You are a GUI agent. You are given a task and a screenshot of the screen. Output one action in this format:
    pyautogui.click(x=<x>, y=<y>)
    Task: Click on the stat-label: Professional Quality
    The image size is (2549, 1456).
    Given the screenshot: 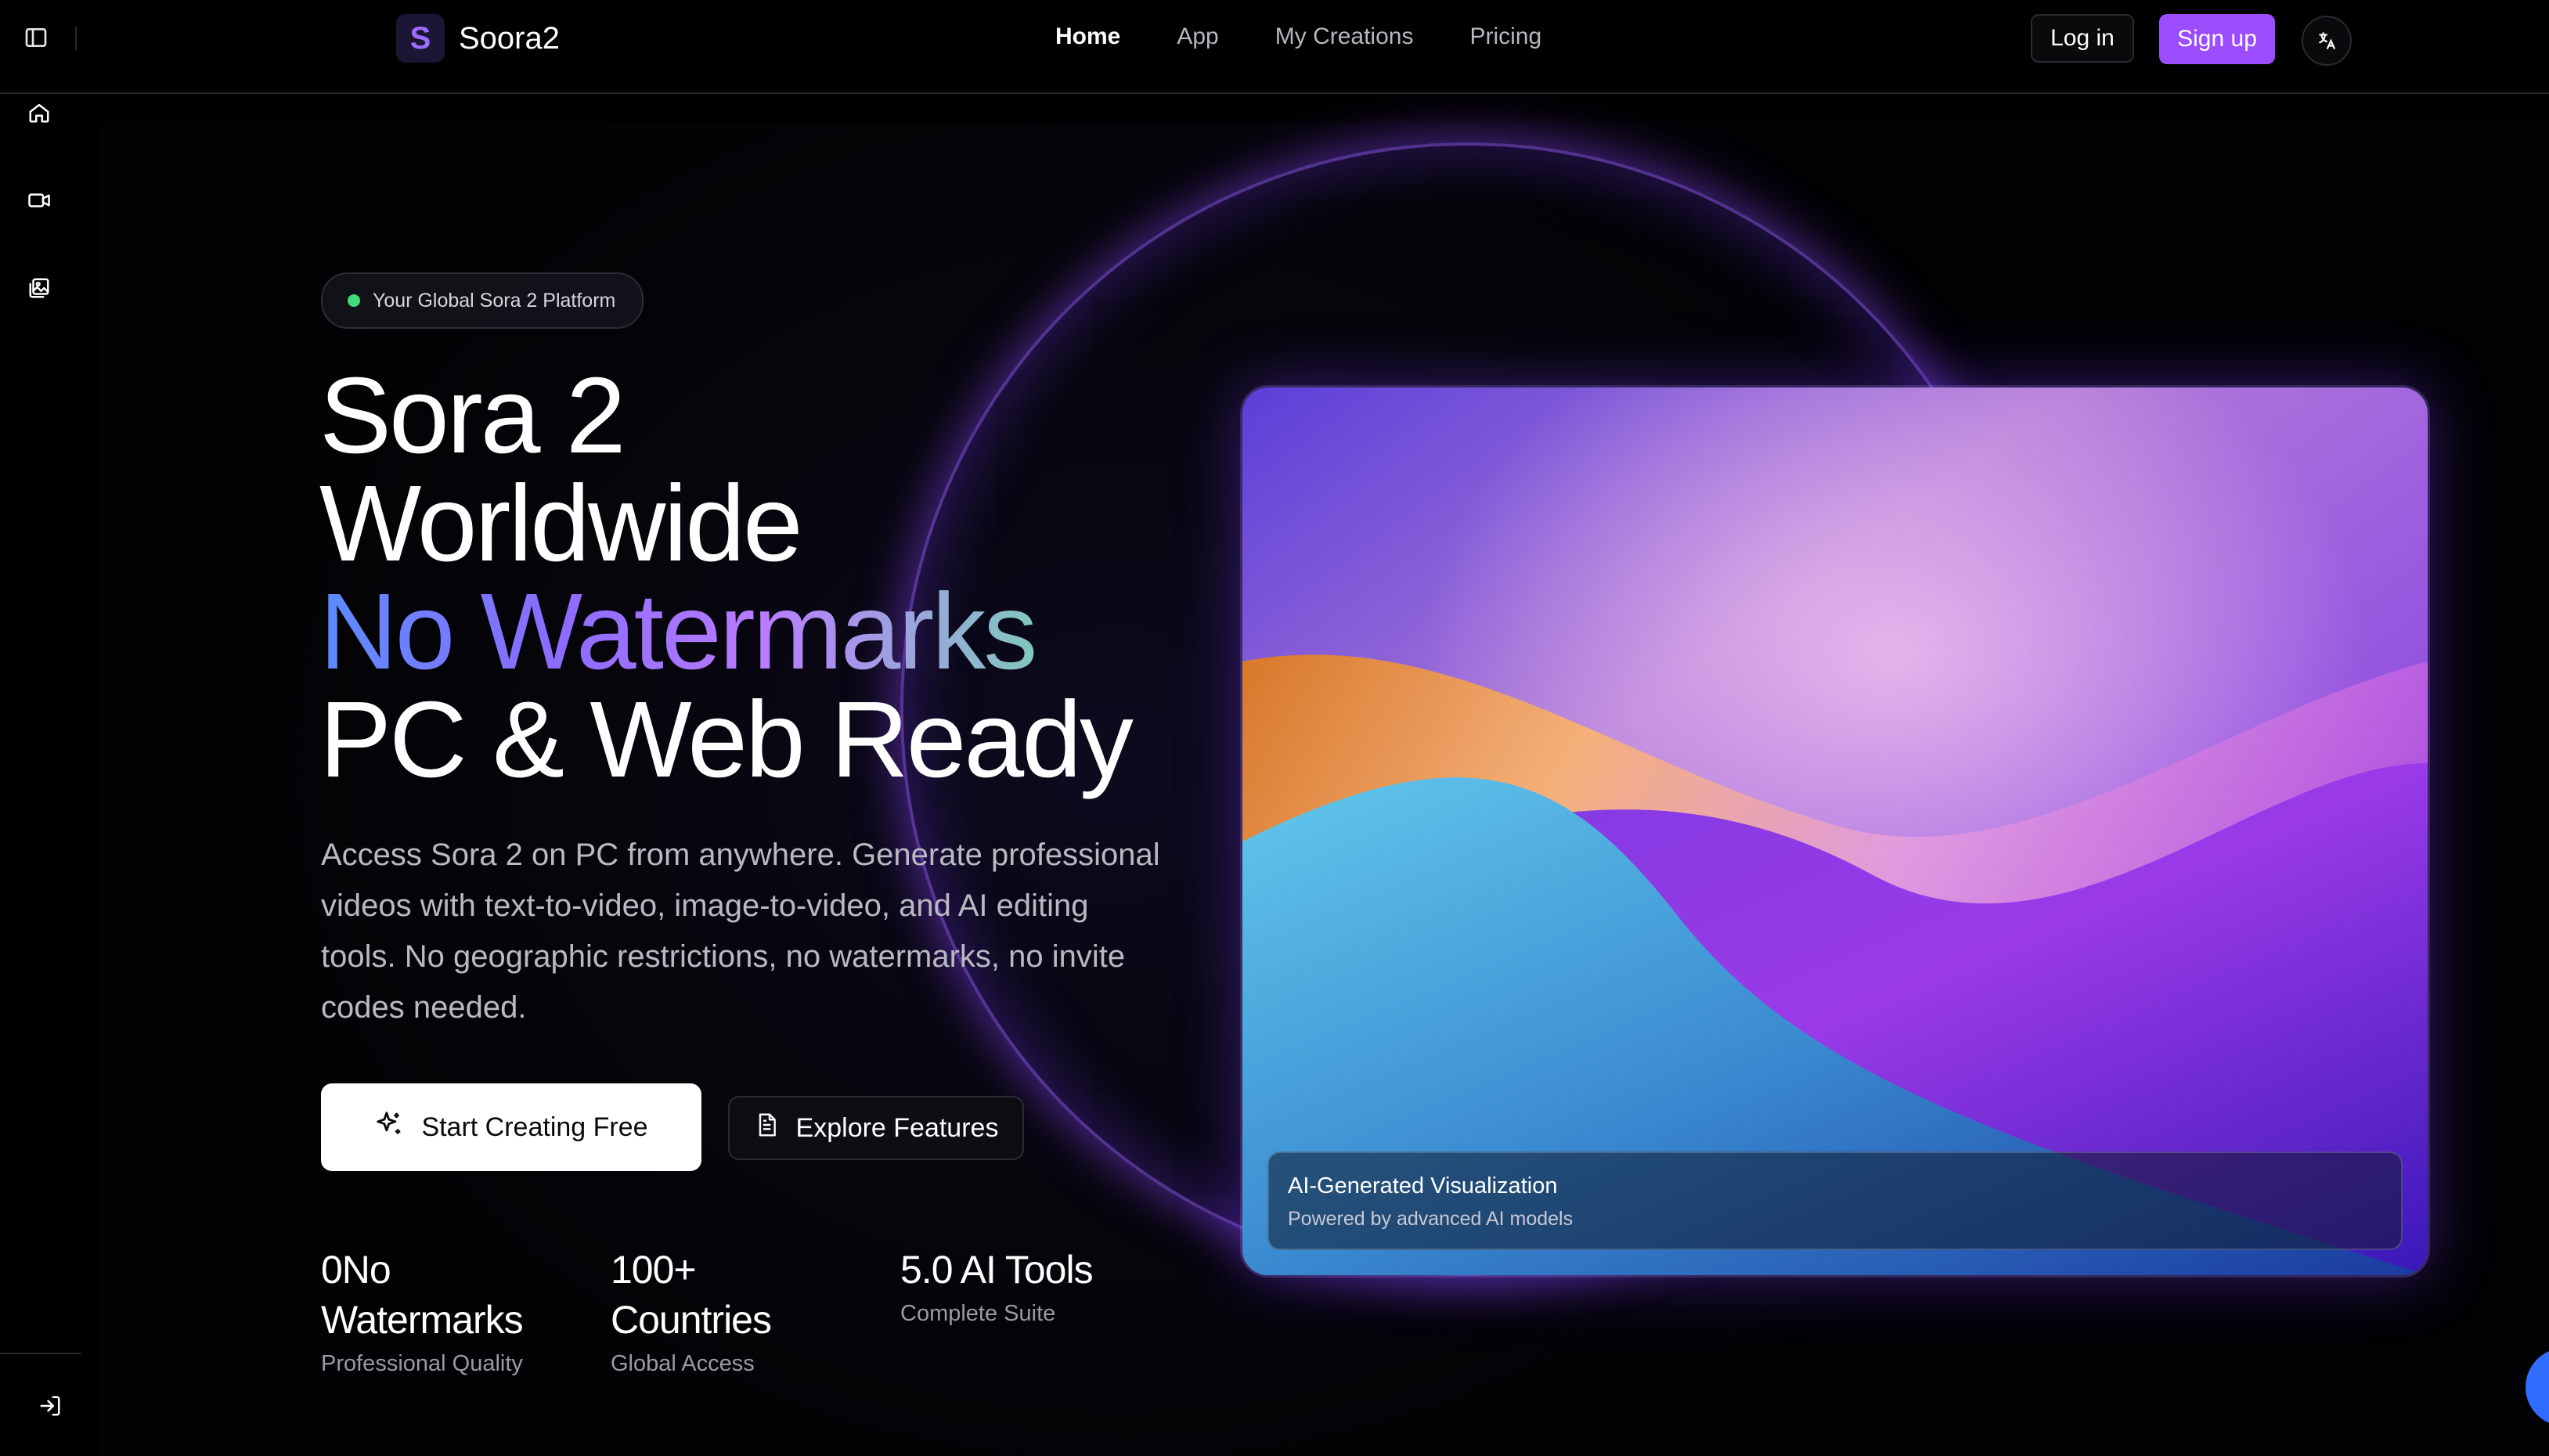 What is the action you would take?
    pyautogui.click(x=422, y=1363)
    